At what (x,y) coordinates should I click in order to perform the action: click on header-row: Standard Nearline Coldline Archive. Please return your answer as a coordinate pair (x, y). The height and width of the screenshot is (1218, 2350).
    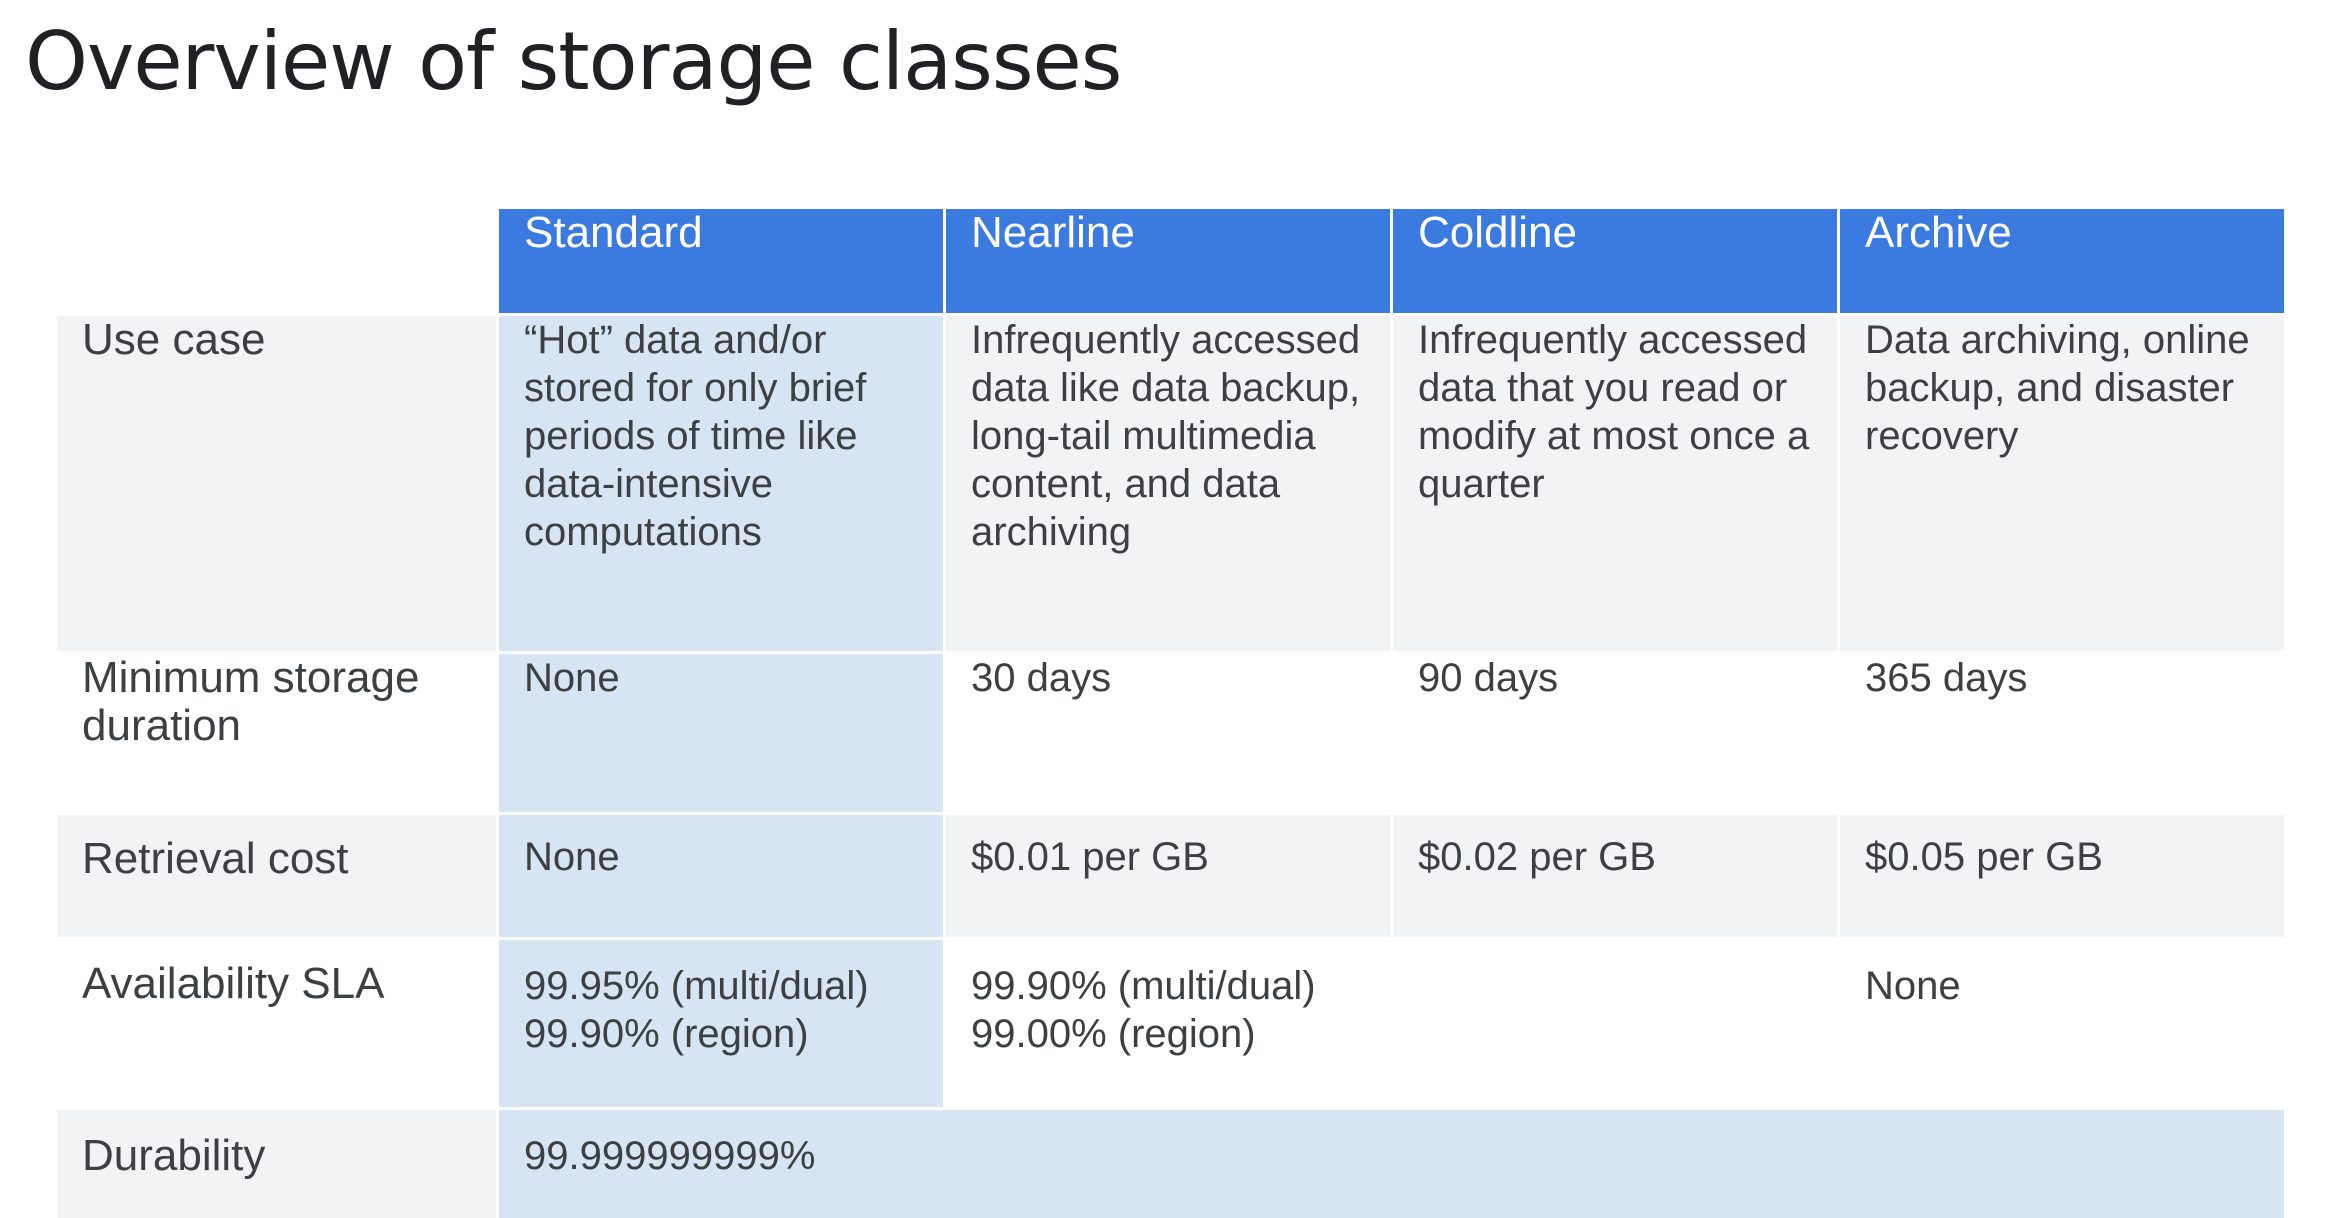
    Looking at the image, I should click on (1170, 261).